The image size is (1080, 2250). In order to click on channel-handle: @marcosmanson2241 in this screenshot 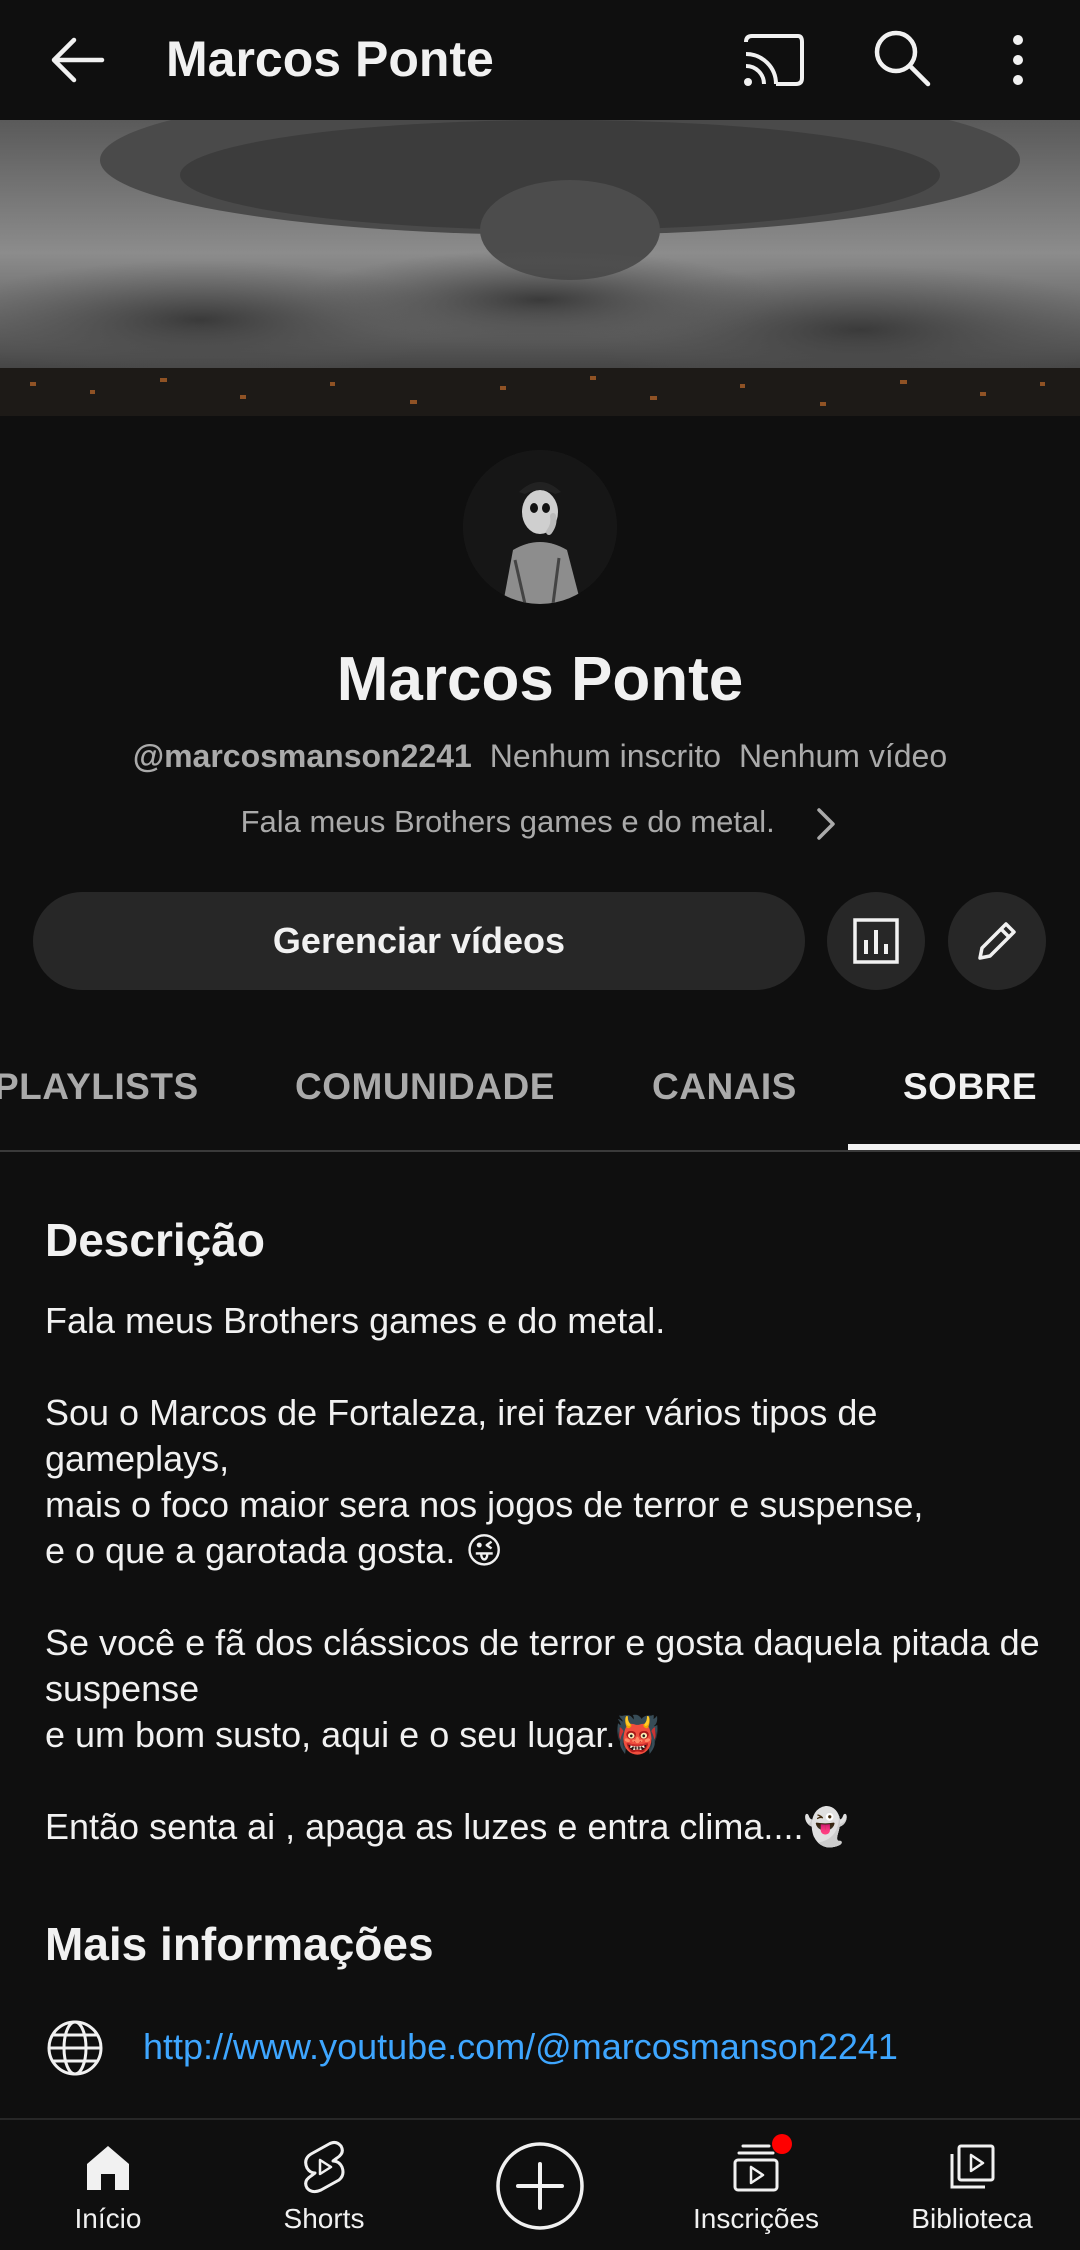, I will do `click(302, 756)`.